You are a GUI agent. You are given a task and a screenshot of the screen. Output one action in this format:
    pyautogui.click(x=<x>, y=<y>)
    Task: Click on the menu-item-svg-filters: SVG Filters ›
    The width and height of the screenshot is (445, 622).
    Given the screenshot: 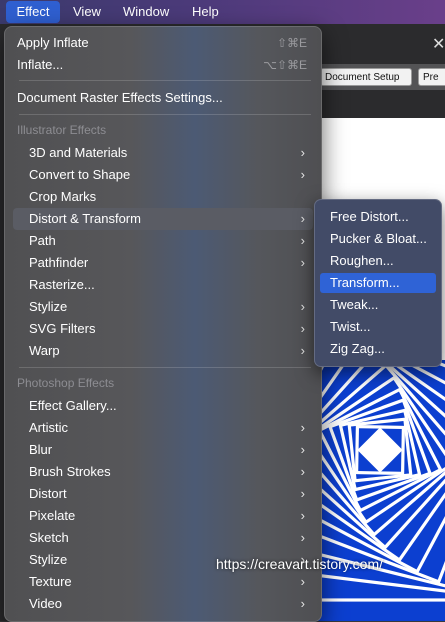 What is the action you would take?
    pyautogui.click(x=163, y=329)
    